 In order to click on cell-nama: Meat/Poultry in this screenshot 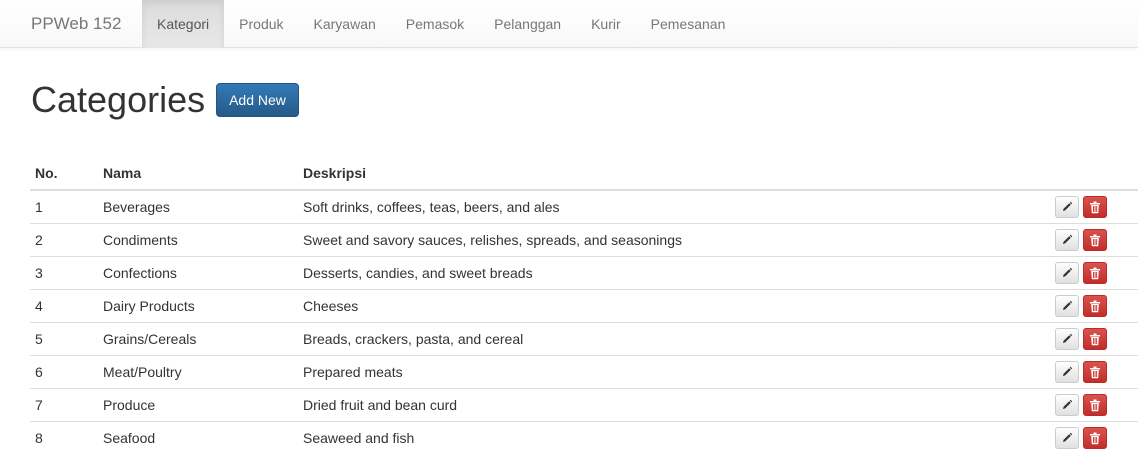, I will do `click(198, 372)`.